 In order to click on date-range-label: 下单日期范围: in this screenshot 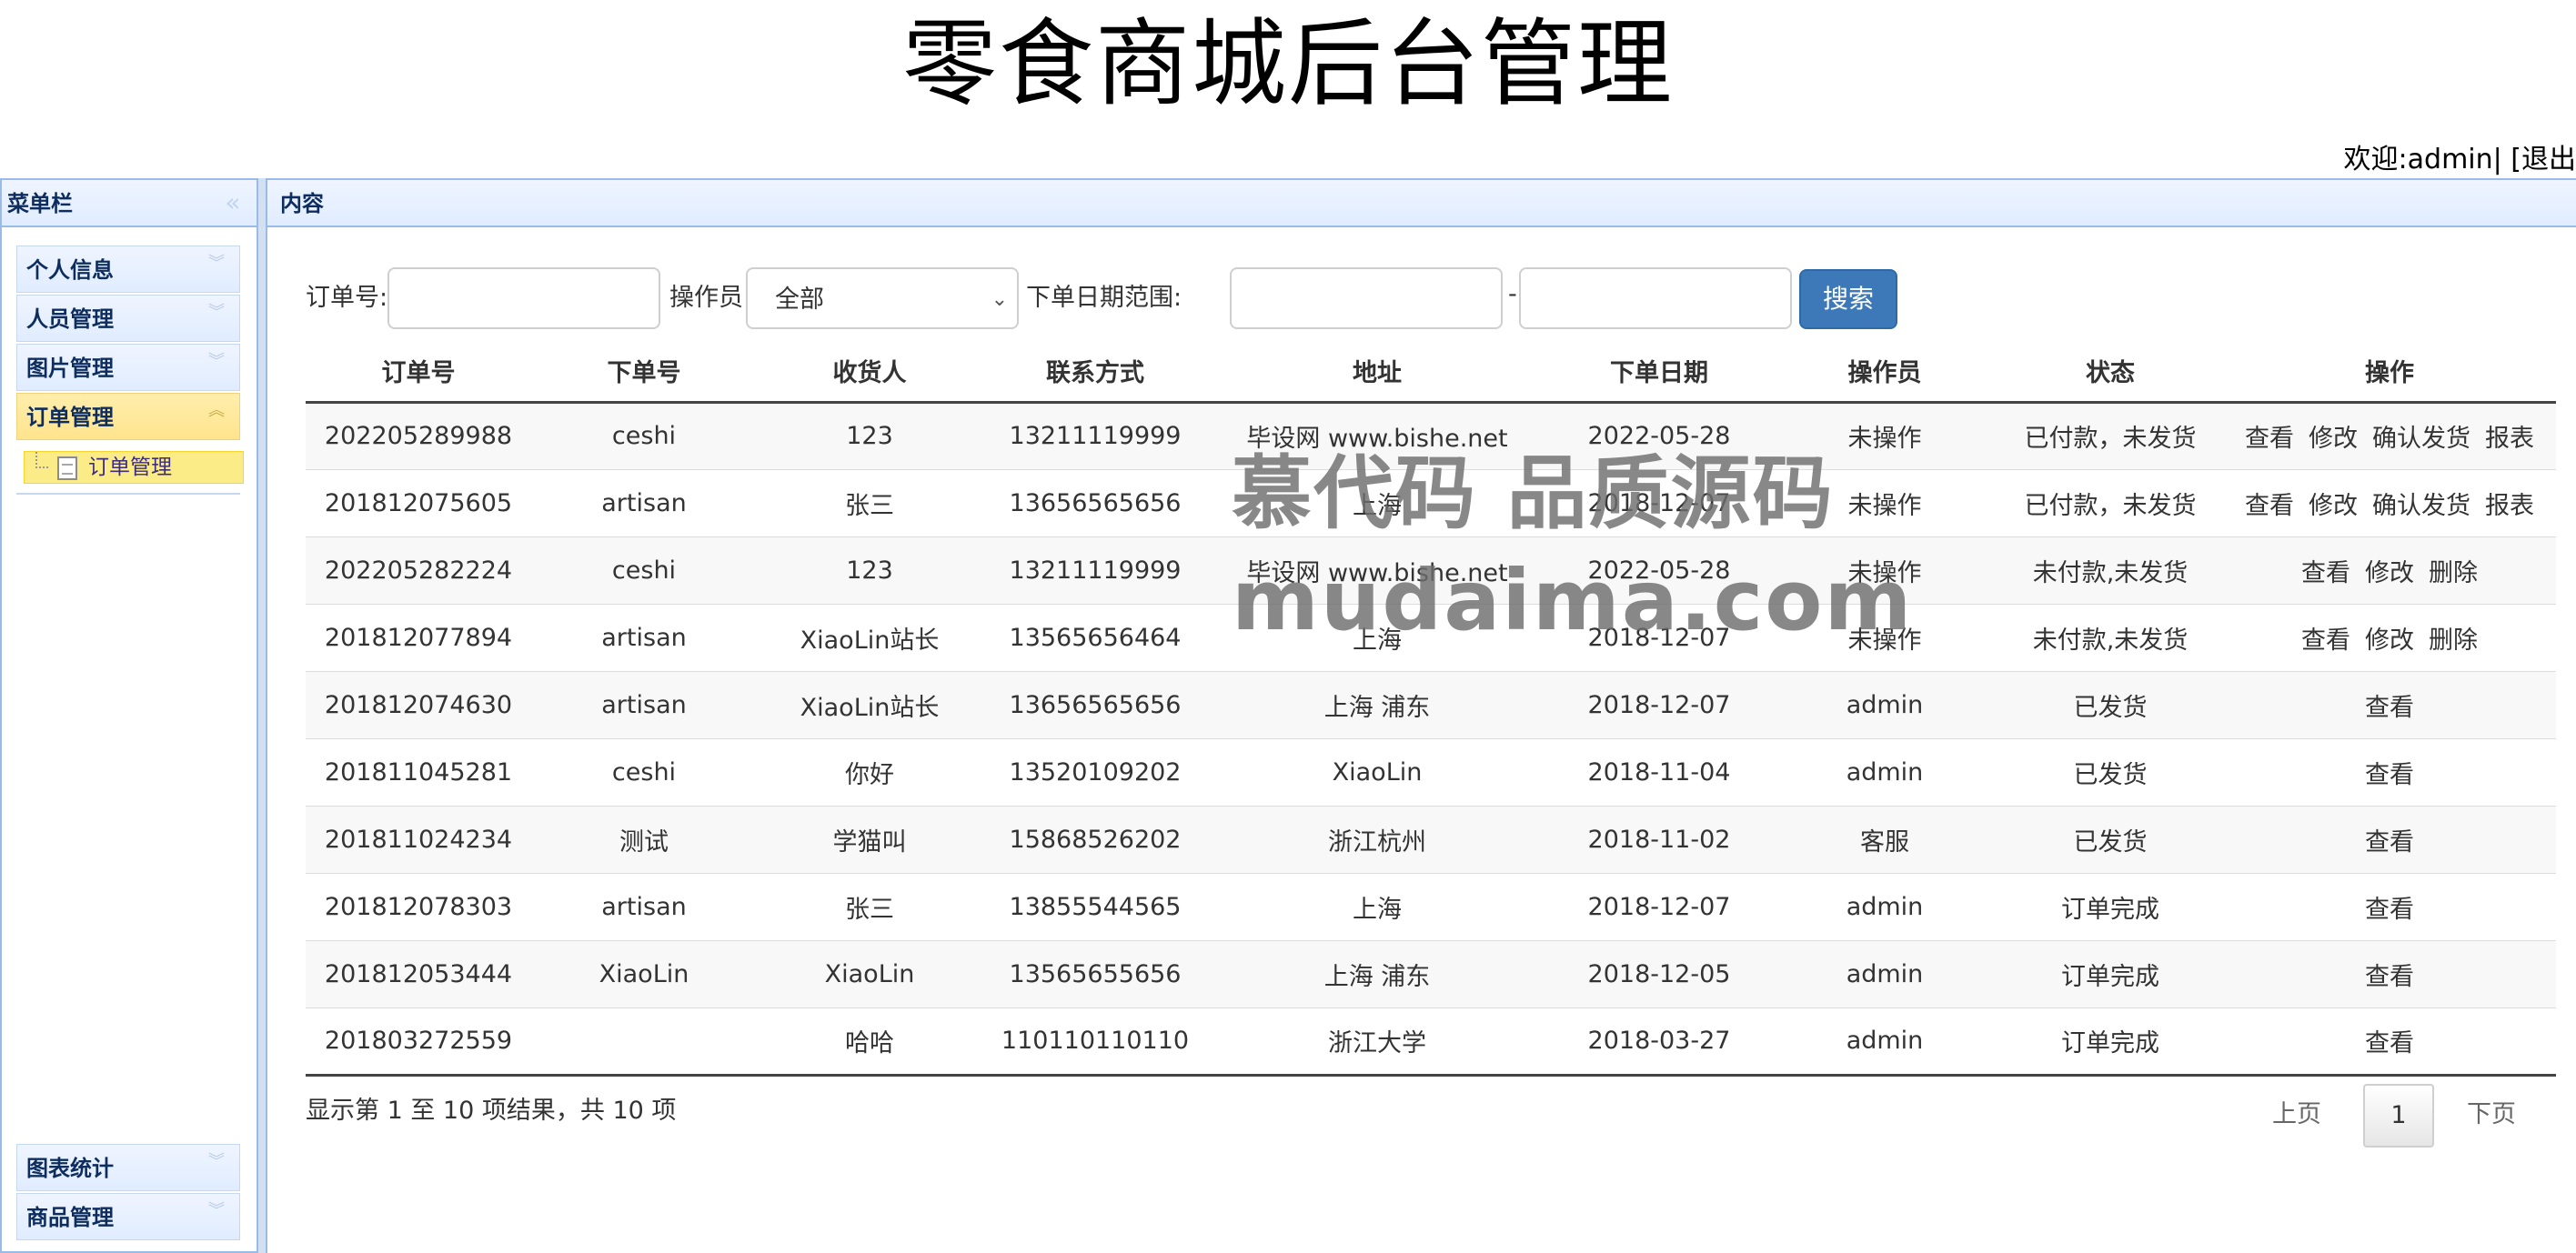, I will do `click(1104, 298)`.